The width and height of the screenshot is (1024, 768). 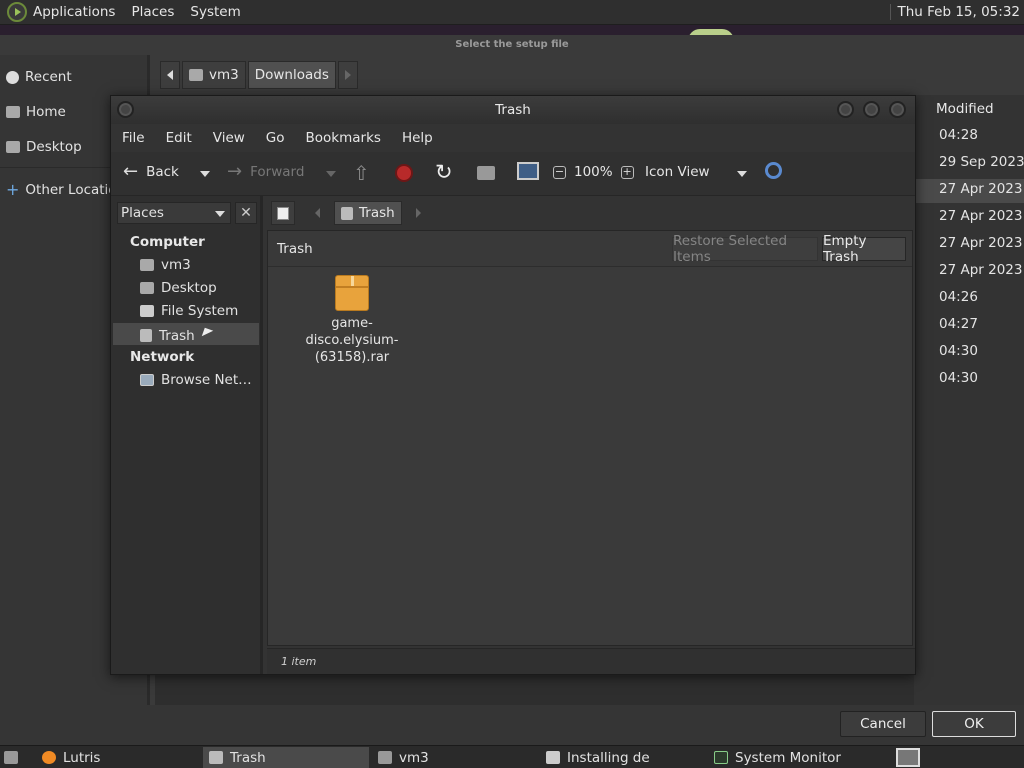 I want to click on applications-menu: Applications, so click(x=74, y=12).